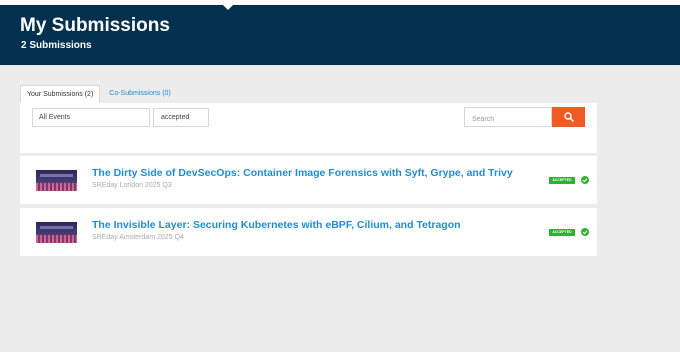 The height and width of the screenshot is (352, 680). Describe the element at coordinates (508, 117) in the screenshot. I see `search-input` at that location.